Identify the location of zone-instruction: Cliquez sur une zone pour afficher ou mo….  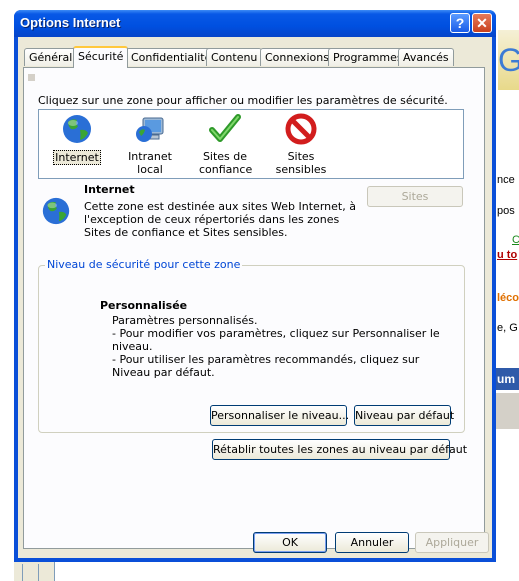
(243, 100).